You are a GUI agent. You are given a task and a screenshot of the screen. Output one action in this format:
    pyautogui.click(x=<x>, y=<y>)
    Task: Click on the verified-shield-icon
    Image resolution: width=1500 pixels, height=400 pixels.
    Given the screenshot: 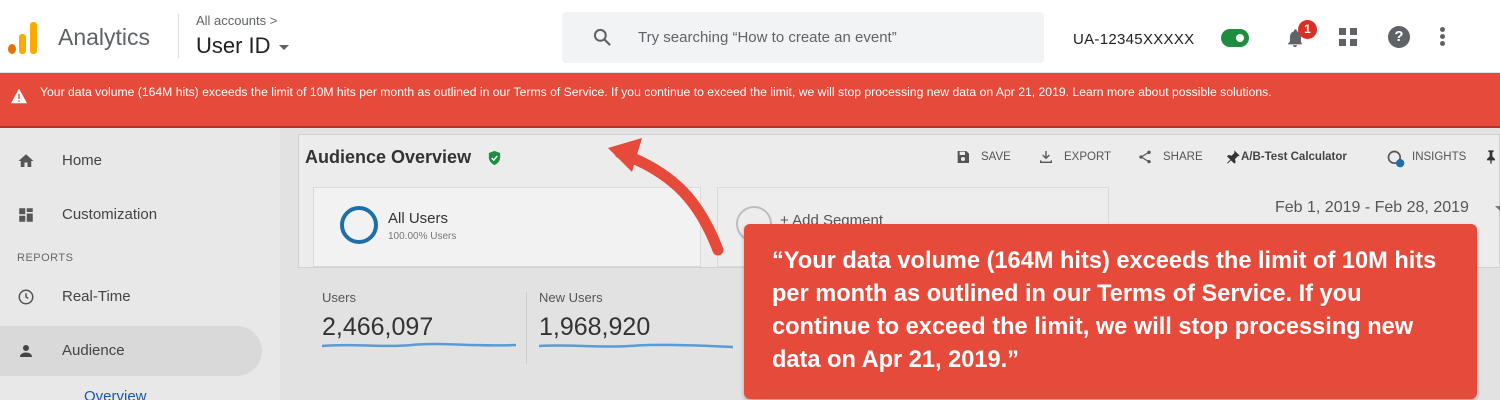 What is the action you would take?
    pyautogui.click(x=494, y=158)
    